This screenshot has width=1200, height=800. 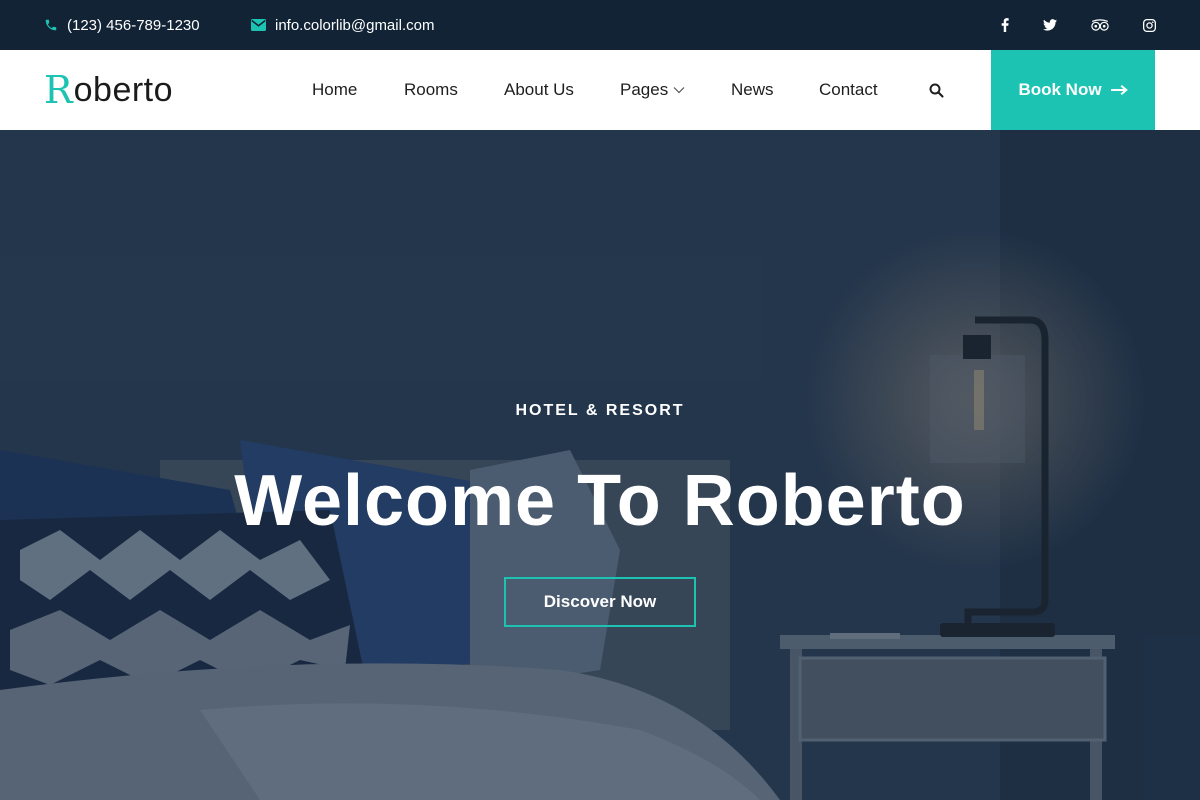 I want to click on facebook-icon, so click(x=1005, y=25).